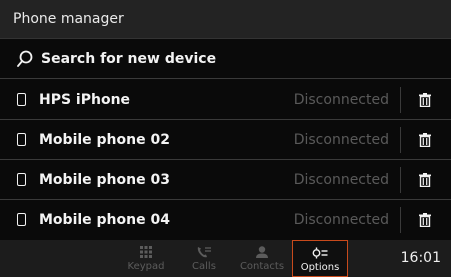 Image resolution: width=451 pixels, height=277 pixels. What do you see at coordinates (225, 100) in the screenshot?
I see `device-row-hps-iphone: HPS iPhone Disconnected` at bounding box center [225, 100].